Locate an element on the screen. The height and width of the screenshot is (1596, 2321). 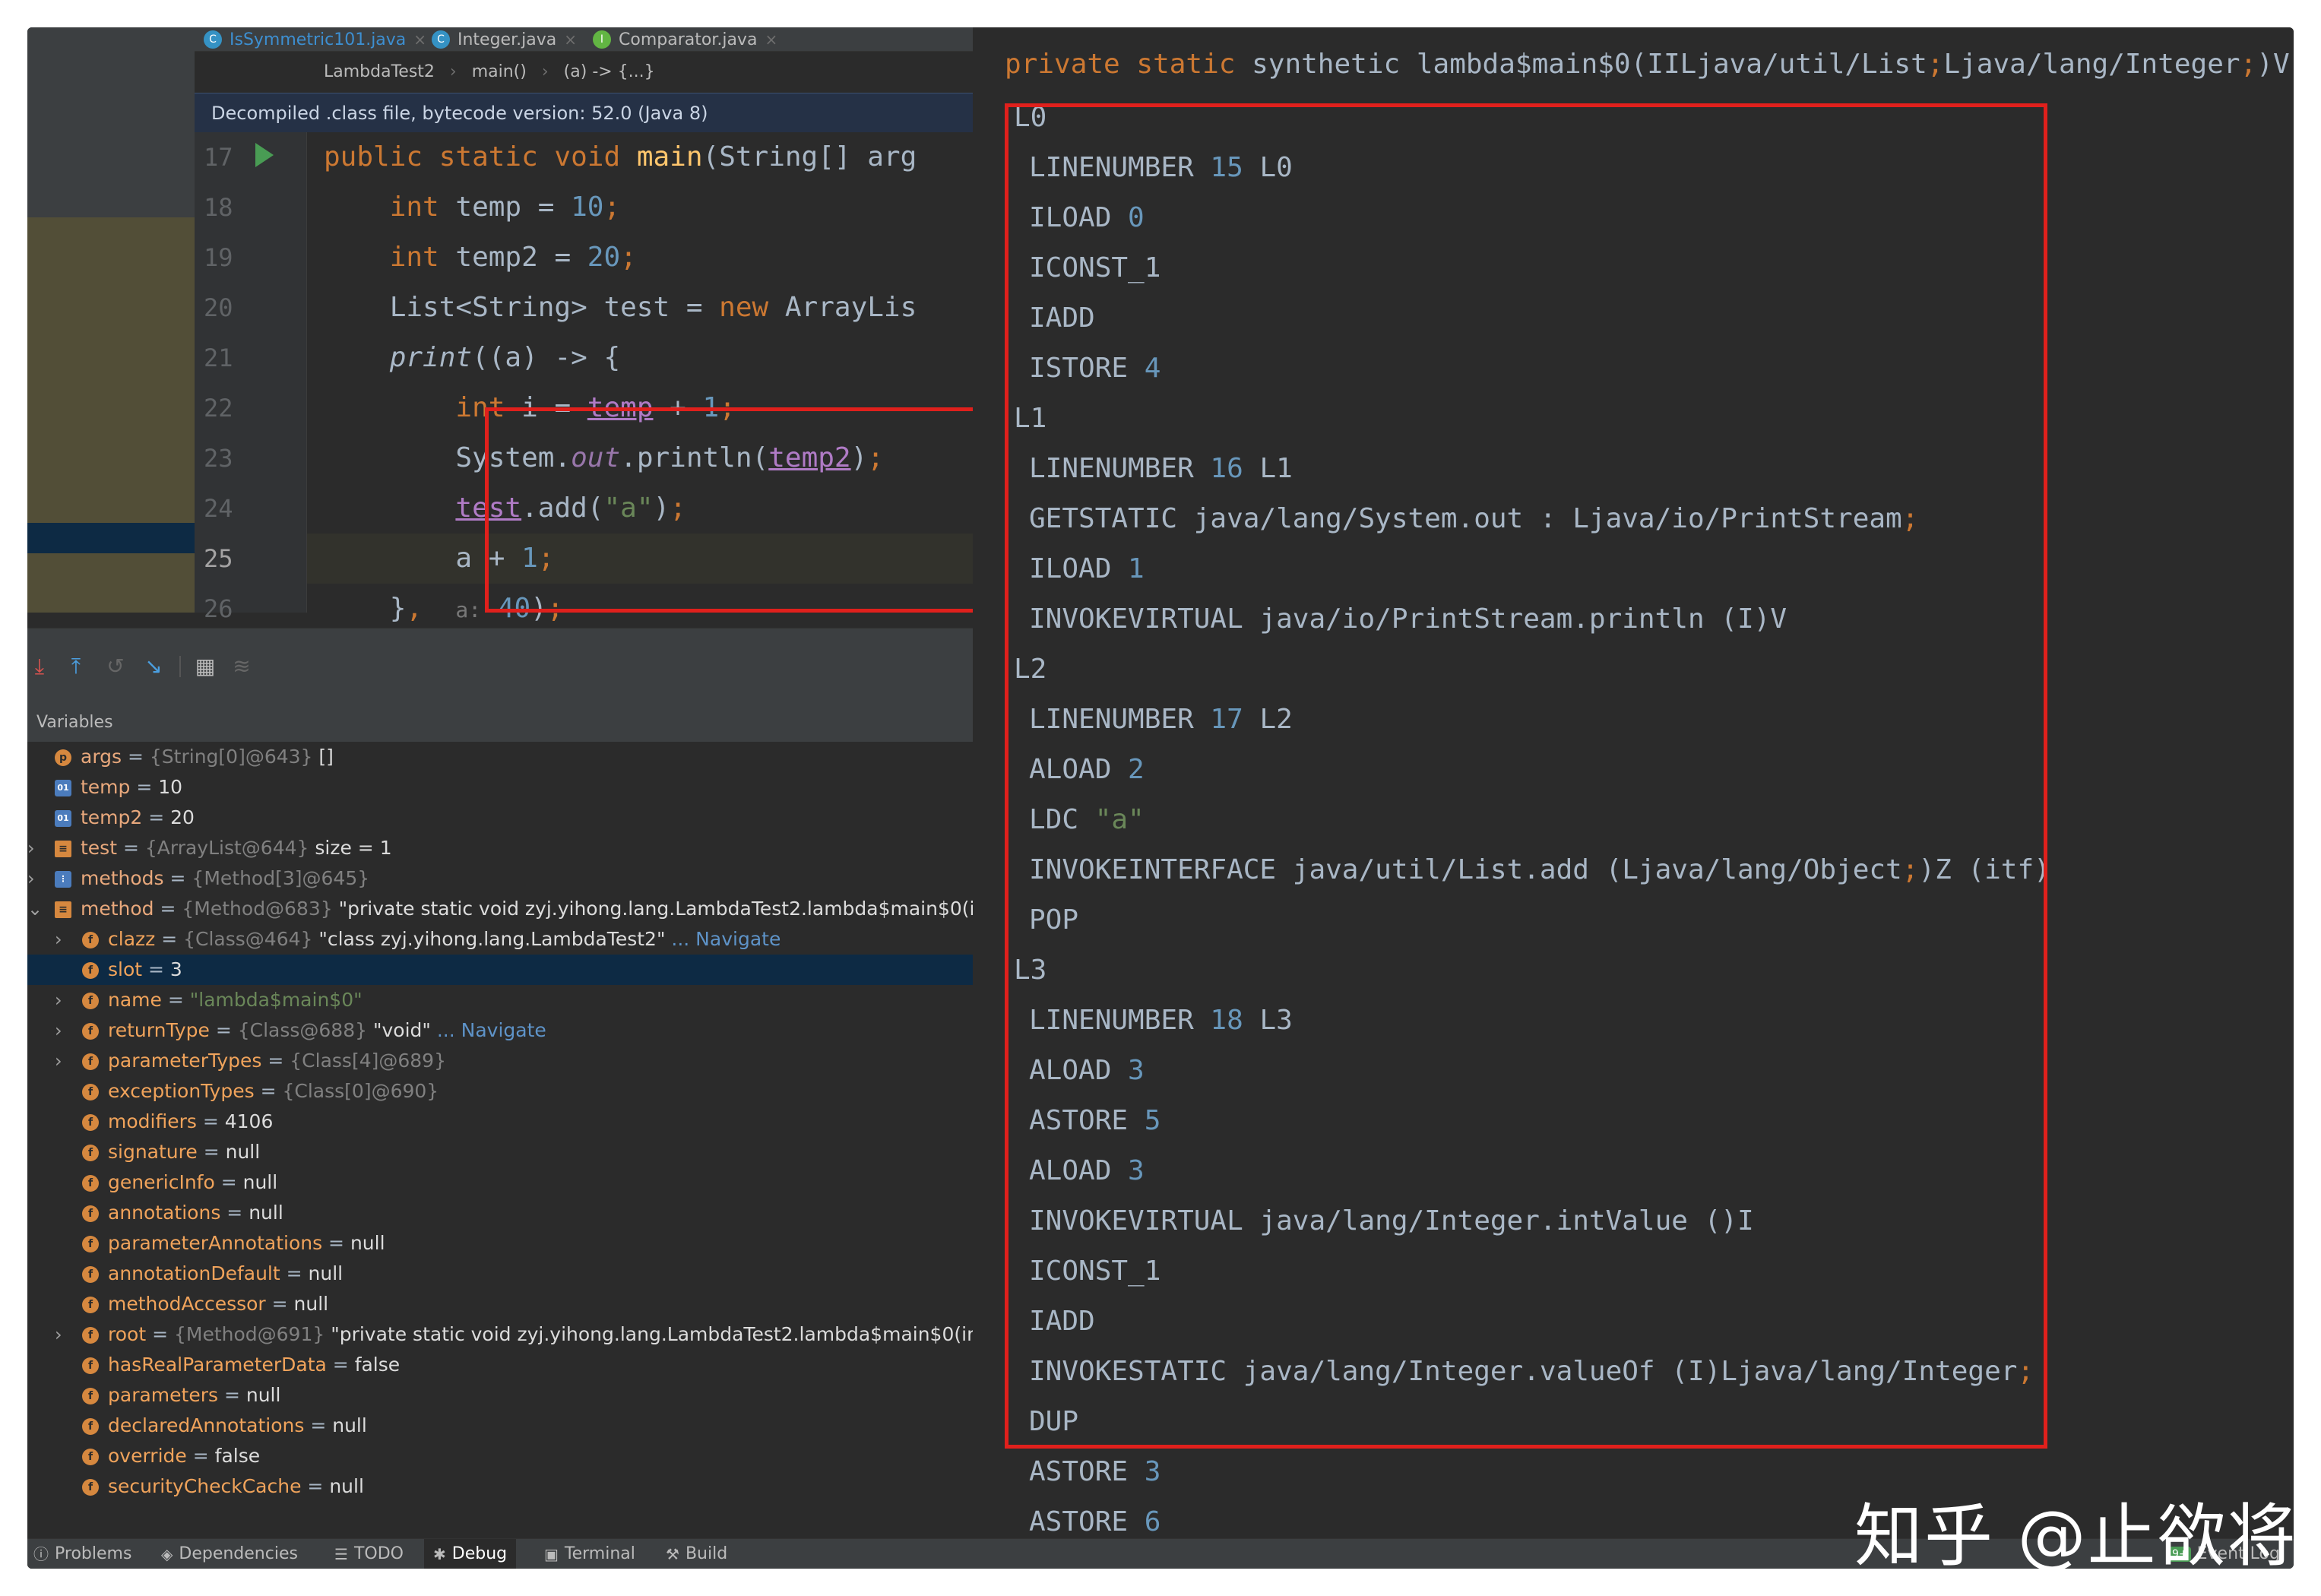
tab-todo: ☰ TODO is located at coordinates (369, 1554).